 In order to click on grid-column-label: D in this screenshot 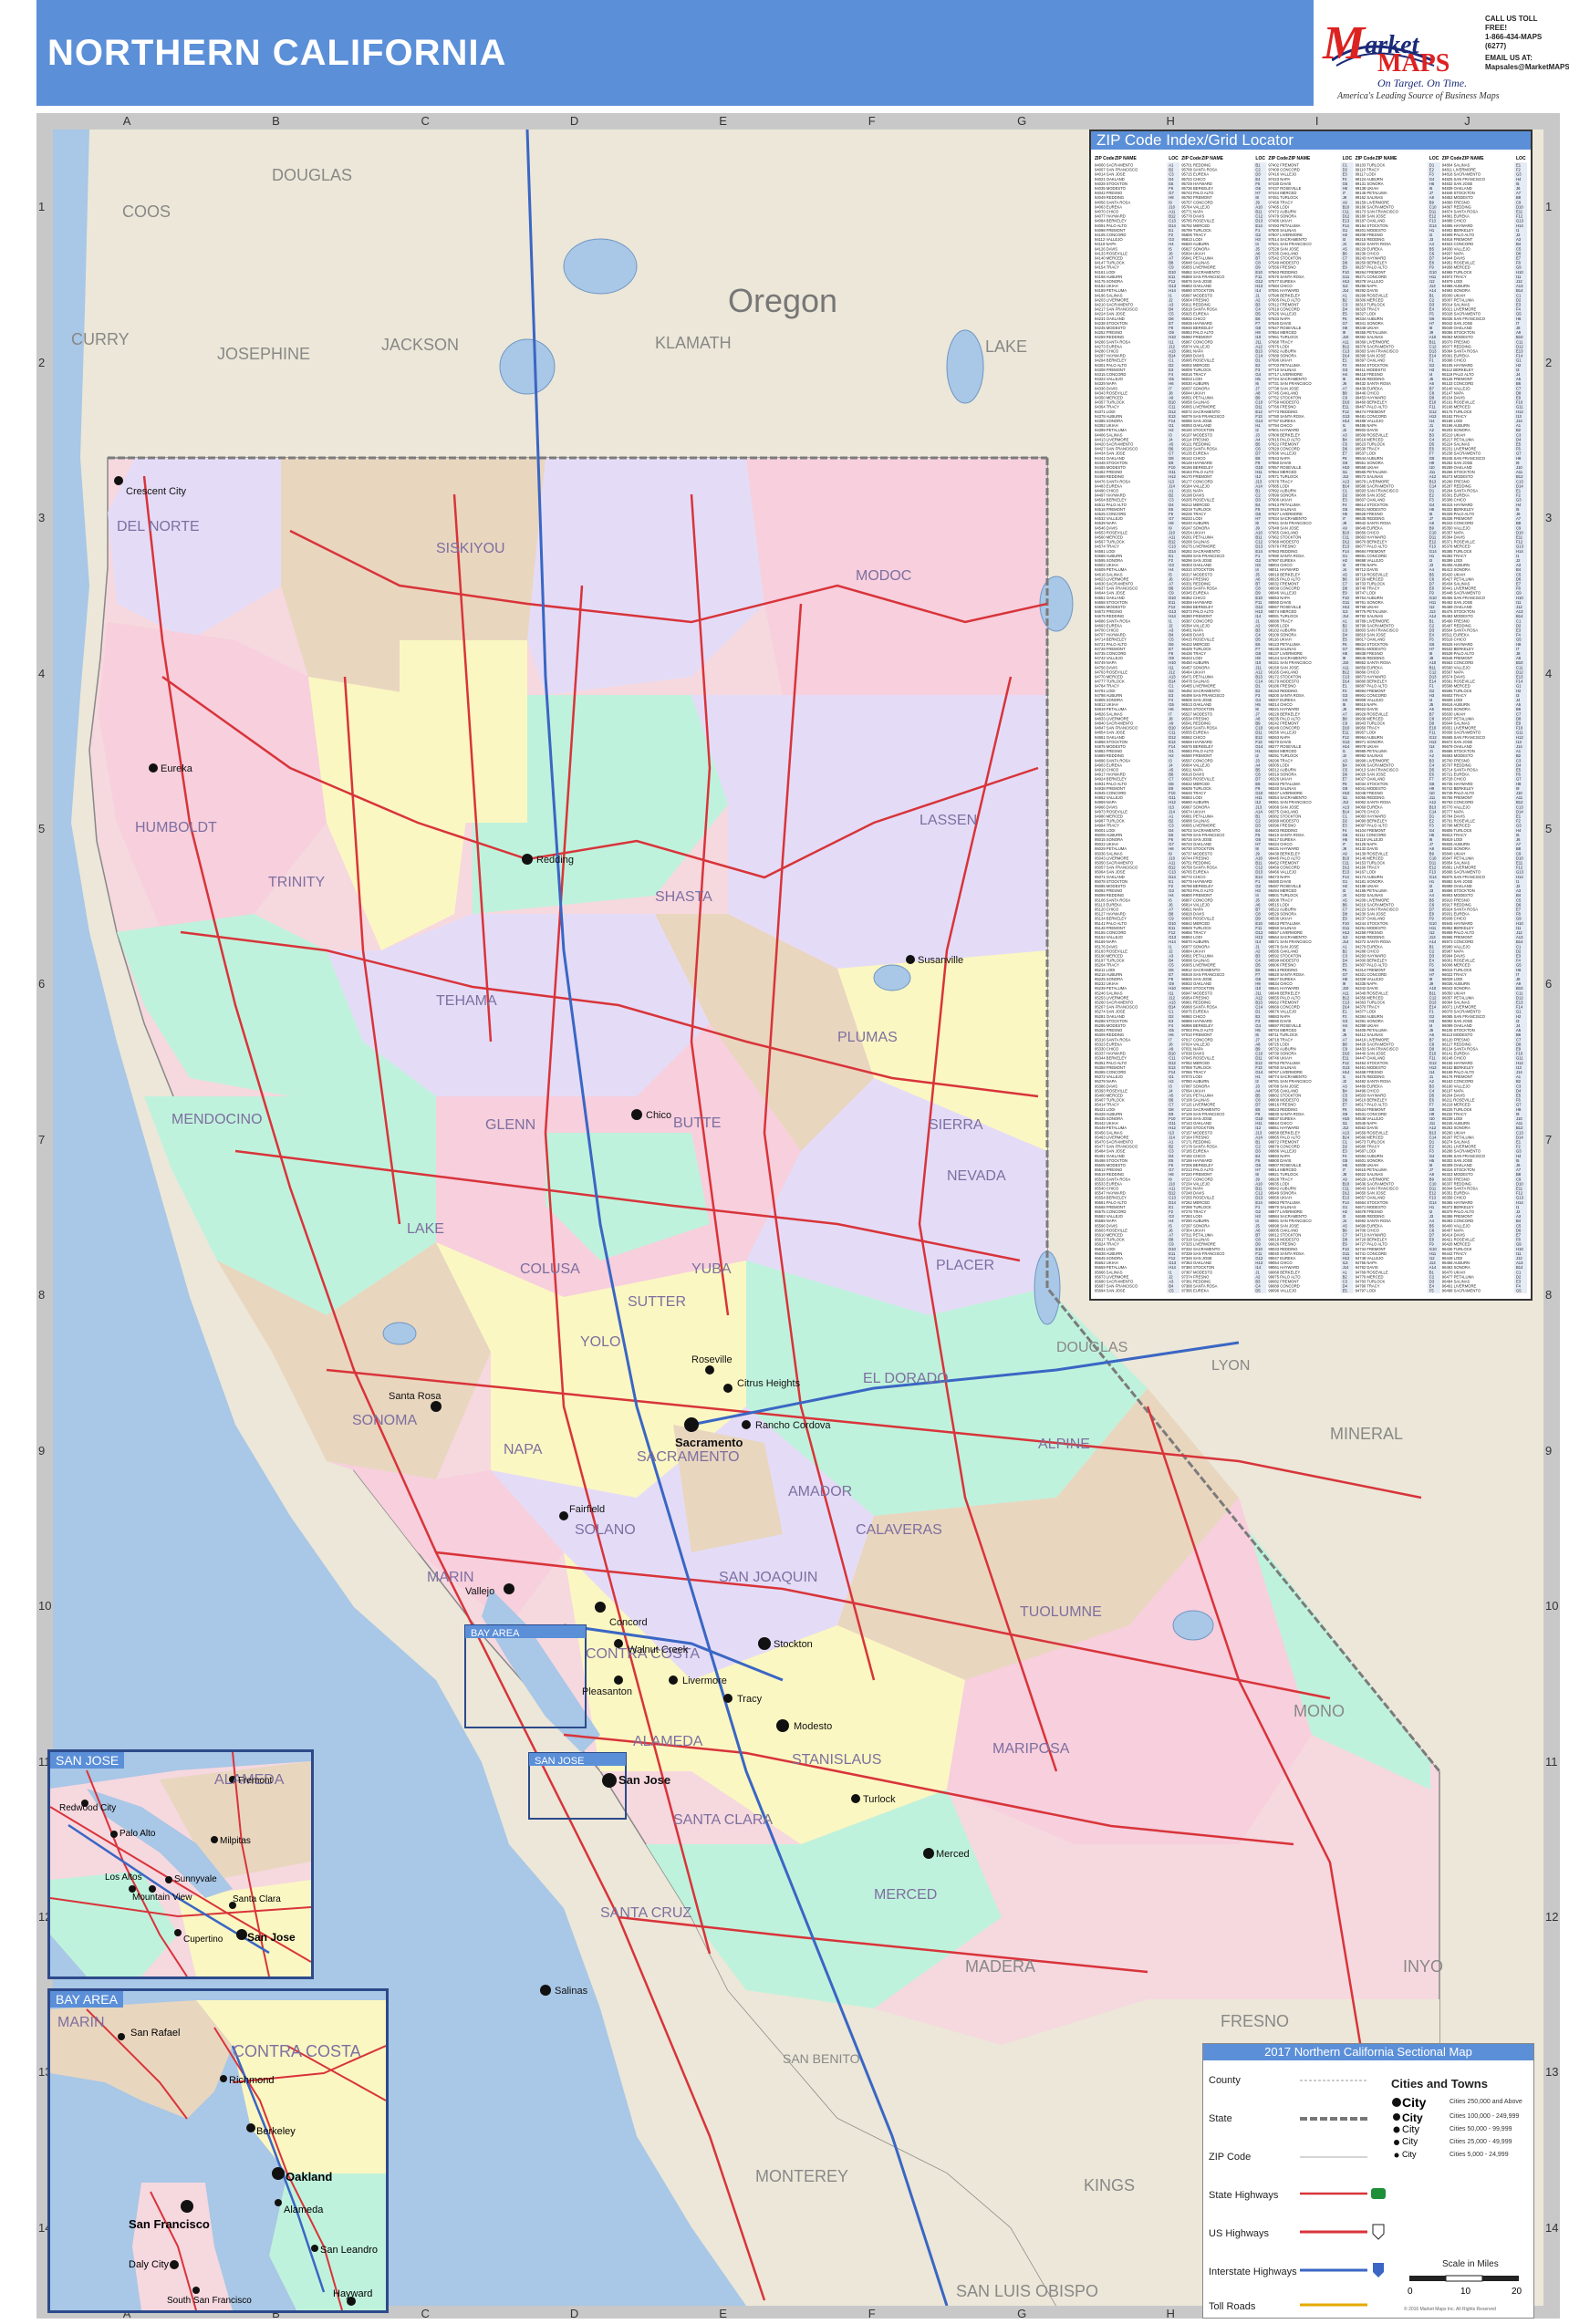, I will do `click(574, 2313)`.